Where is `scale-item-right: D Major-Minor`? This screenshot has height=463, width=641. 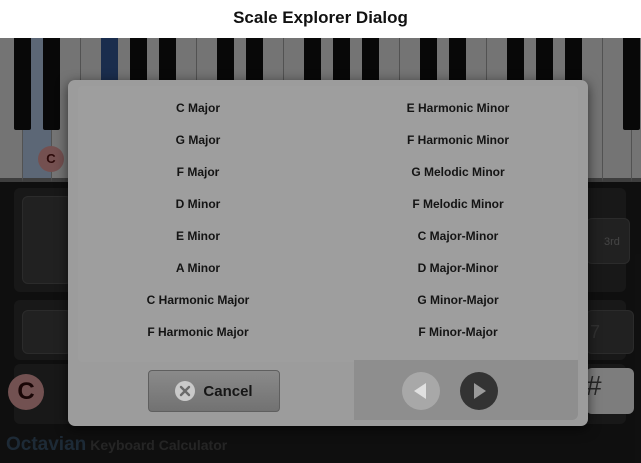 scale-item-right: D Major-Minor is located at coordinates (458, 268).